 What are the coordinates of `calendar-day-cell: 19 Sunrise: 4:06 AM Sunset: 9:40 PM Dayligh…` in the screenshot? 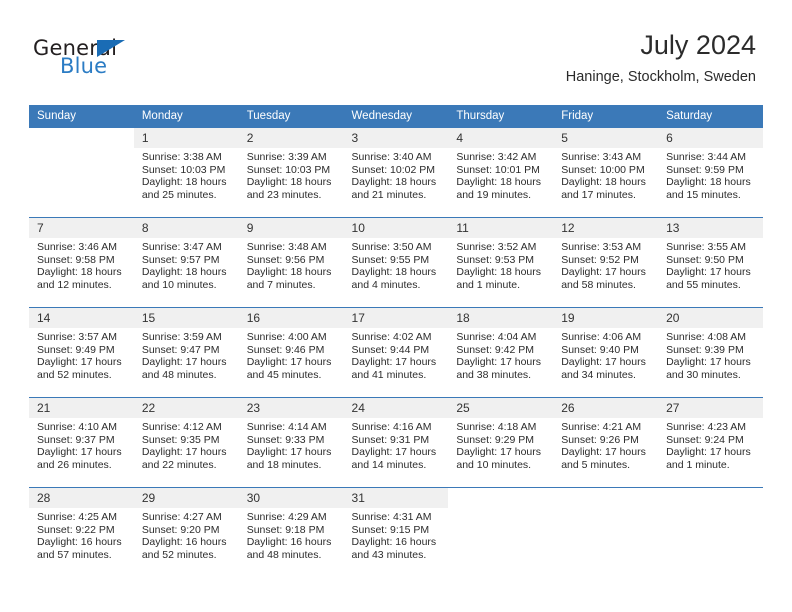 It's located at (606, 352).